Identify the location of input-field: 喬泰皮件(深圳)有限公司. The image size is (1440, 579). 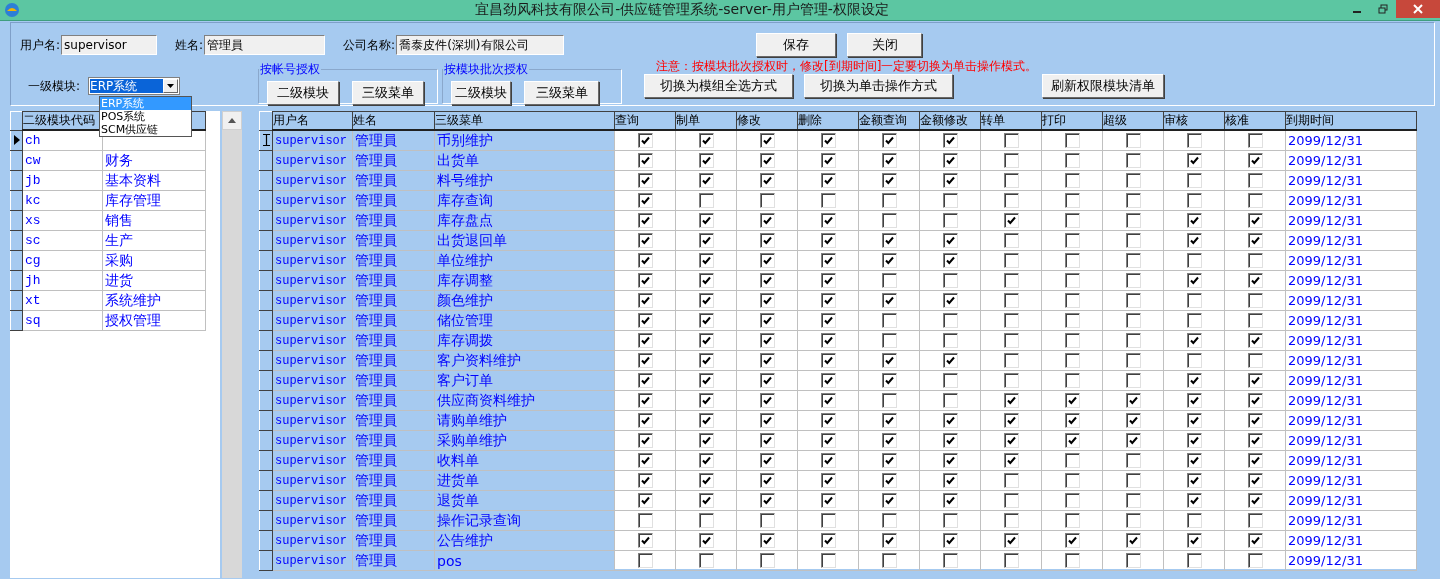
(480, 45).